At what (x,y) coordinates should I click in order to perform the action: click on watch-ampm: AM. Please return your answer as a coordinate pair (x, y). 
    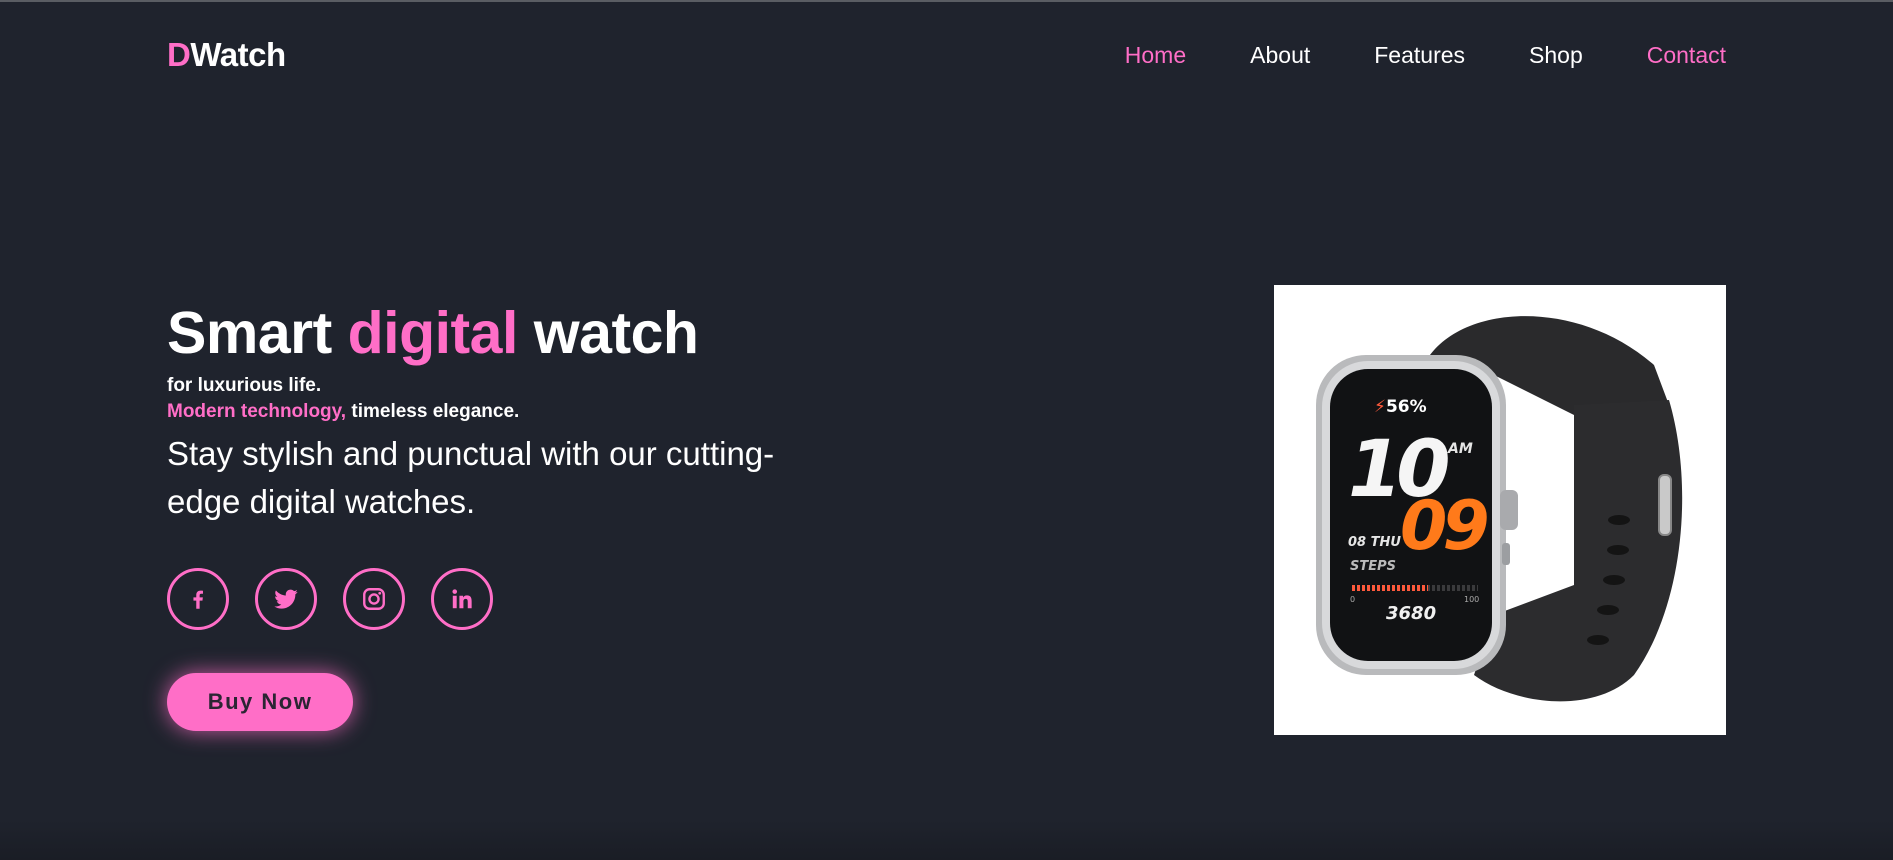
    Looking at the image, I should click on (1460, 449).